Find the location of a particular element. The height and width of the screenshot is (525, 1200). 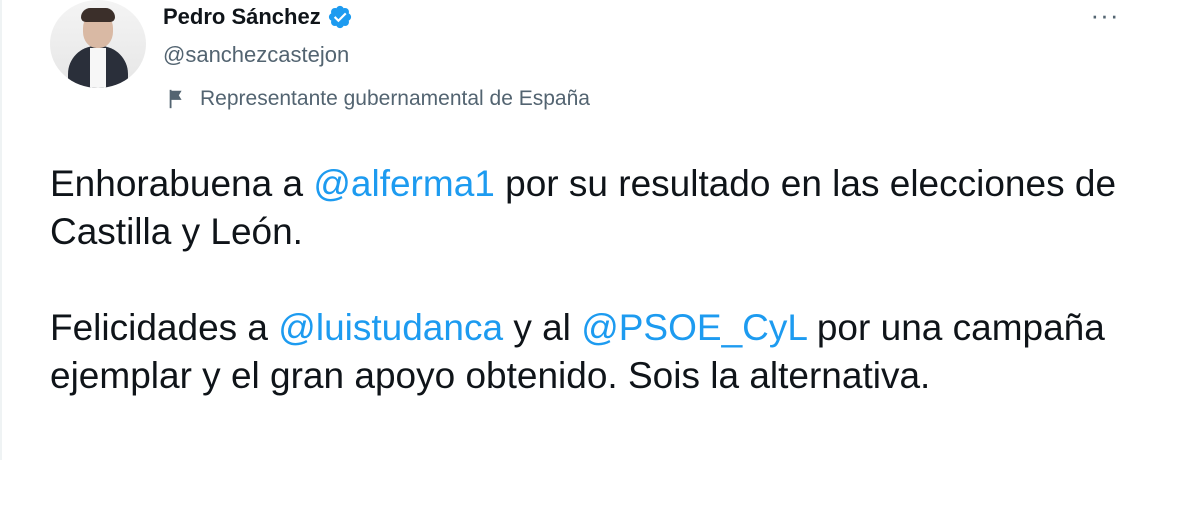

mention-link: @luistudanca is located at coordinates (390, 327).